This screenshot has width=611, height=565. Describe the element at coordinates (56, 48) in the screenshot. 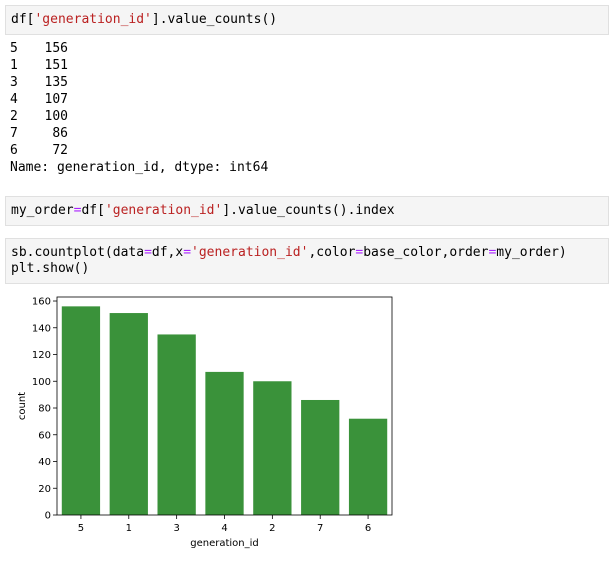

I see `value-count-value: 156` at that location.